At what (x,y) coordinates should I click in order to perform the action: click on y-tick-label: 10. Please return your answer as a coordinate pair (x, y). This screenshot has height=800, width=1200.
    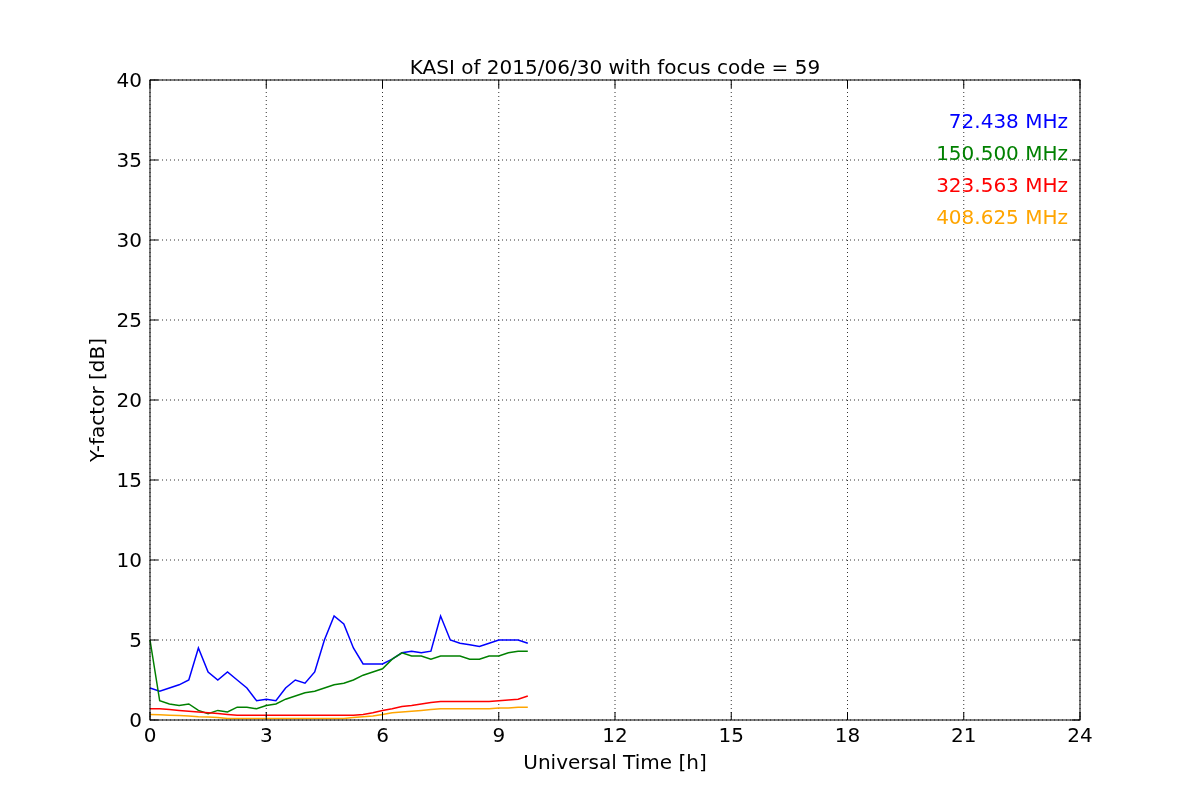
    Looking at the image, I should click on (129, 560).